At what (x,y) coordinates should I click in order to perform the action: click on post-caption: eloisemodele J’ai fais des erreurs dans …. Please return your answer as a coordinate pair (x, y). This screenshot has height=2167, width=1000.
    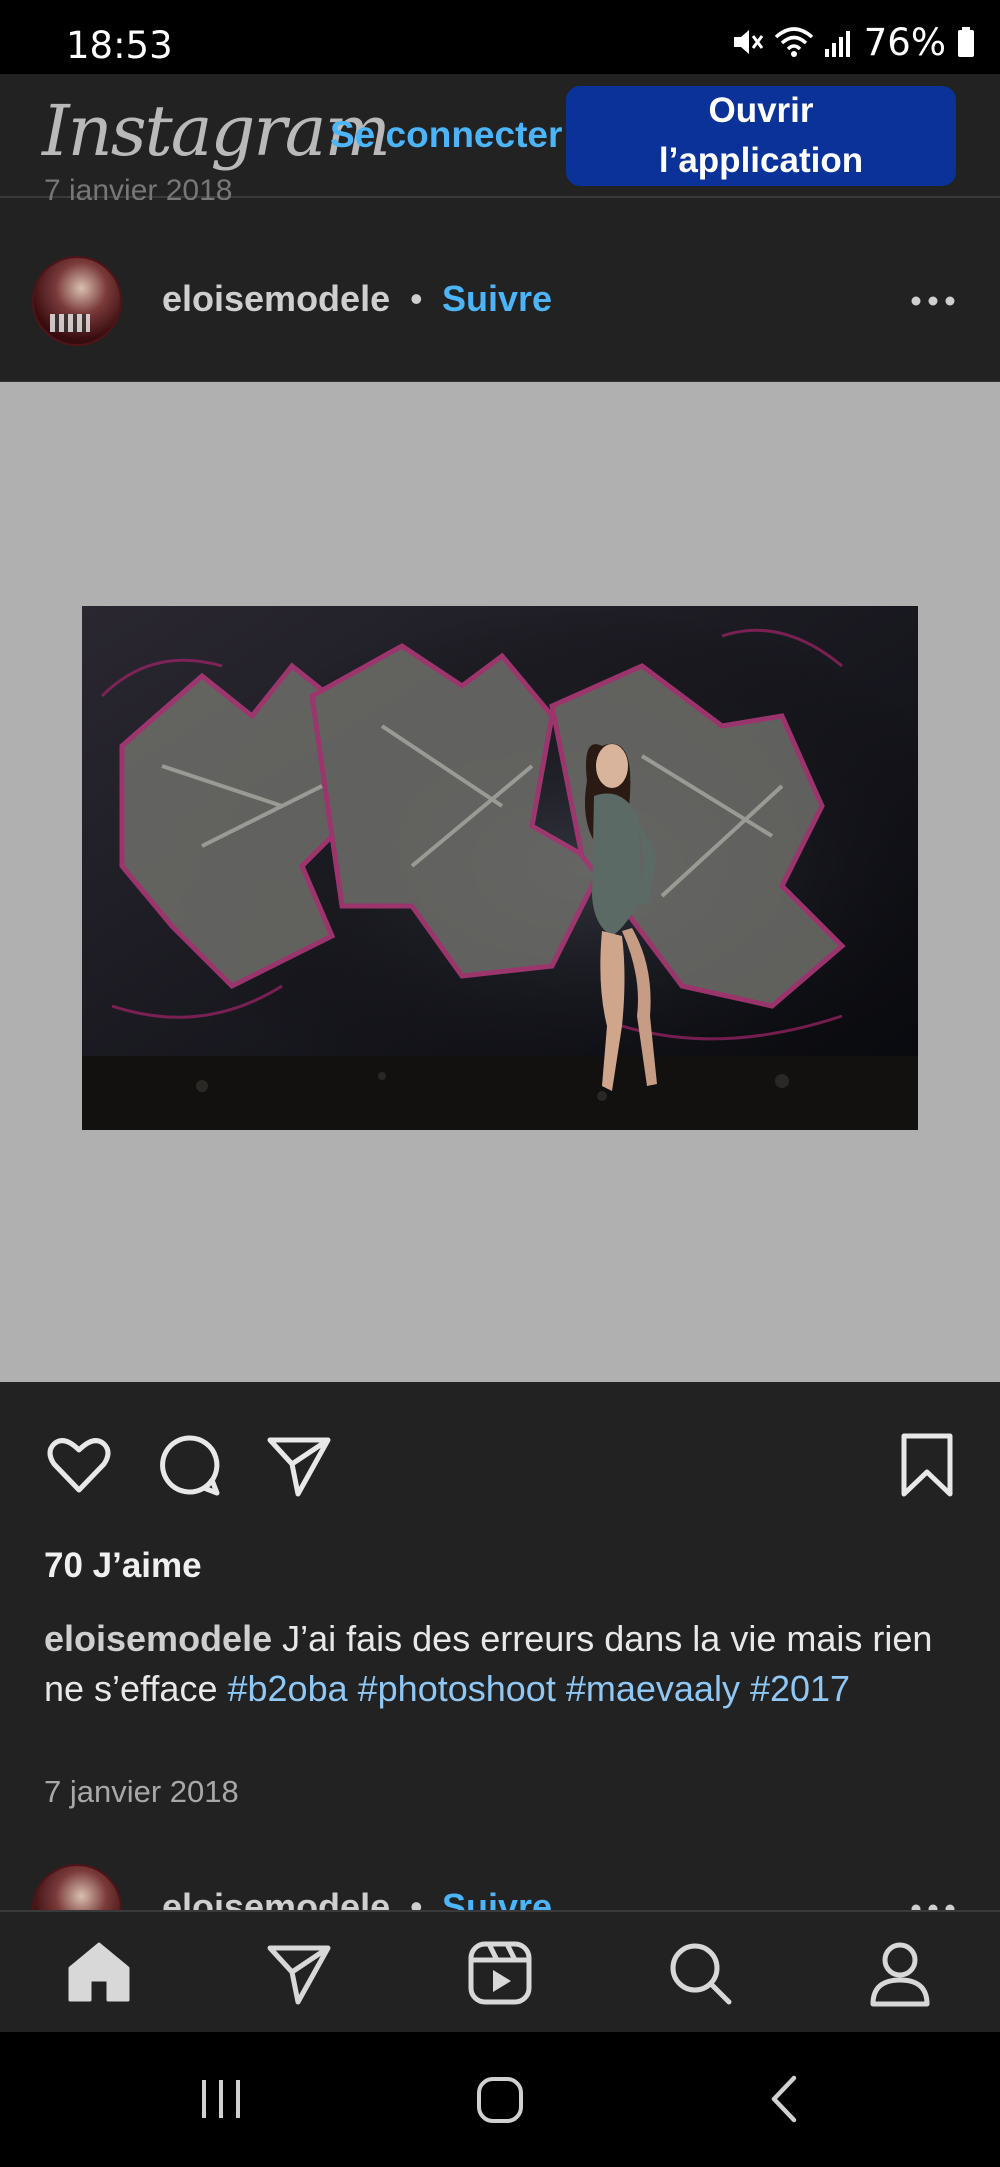
    Looking at the image, I should click on (494, 1664).